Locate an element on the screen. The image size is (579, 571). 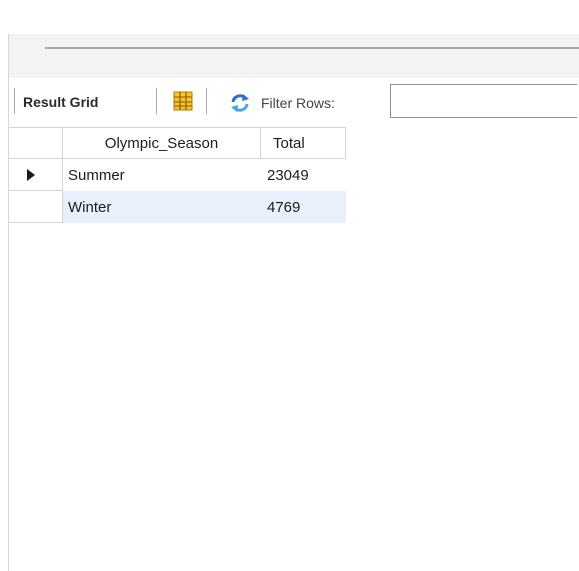
cell-total: 23049 is located at coordinates (303, 175).